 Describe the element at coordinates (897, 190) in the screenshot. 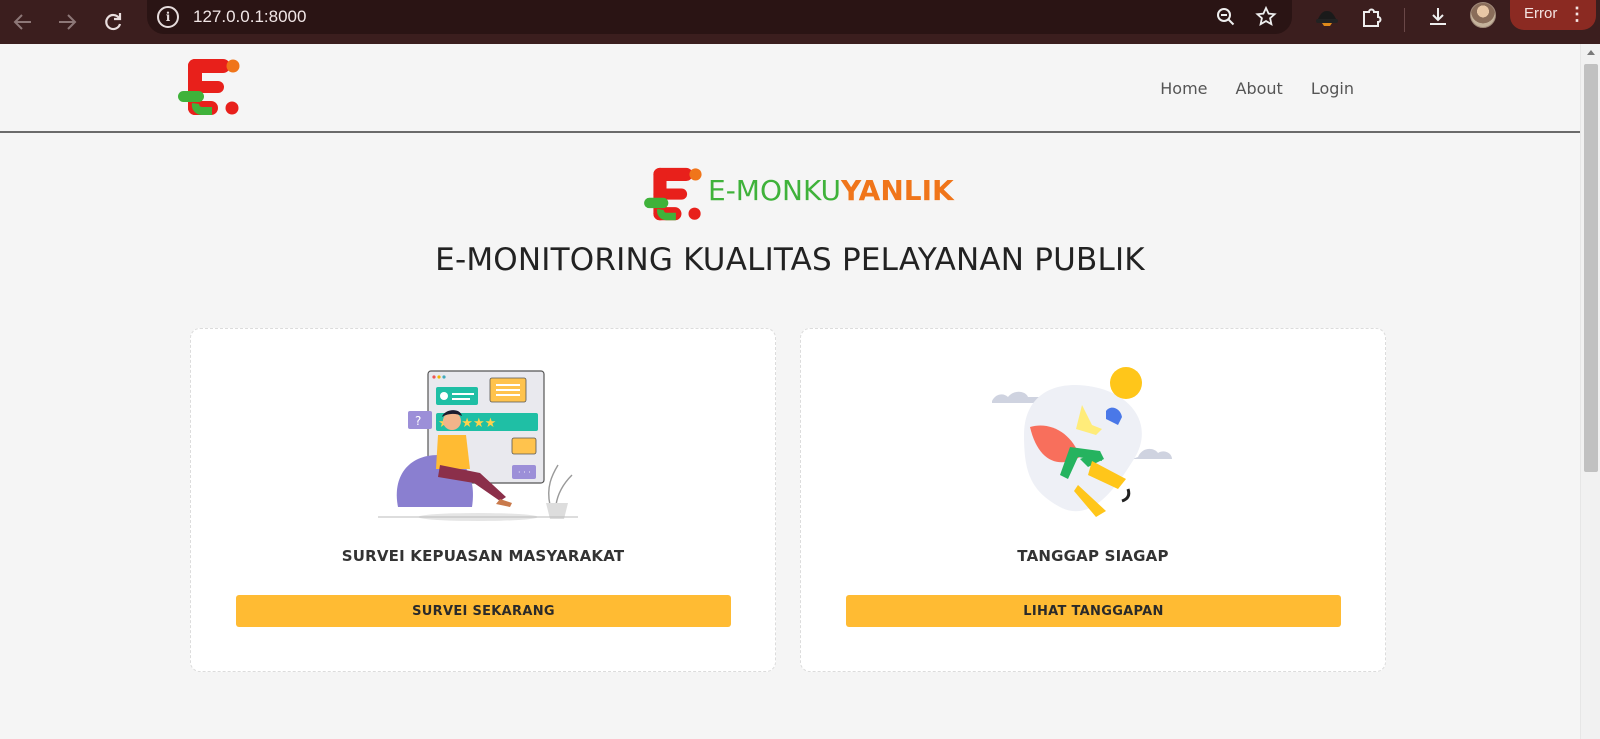

I see `brand-wordmark-part2: YANLIK` at that location.